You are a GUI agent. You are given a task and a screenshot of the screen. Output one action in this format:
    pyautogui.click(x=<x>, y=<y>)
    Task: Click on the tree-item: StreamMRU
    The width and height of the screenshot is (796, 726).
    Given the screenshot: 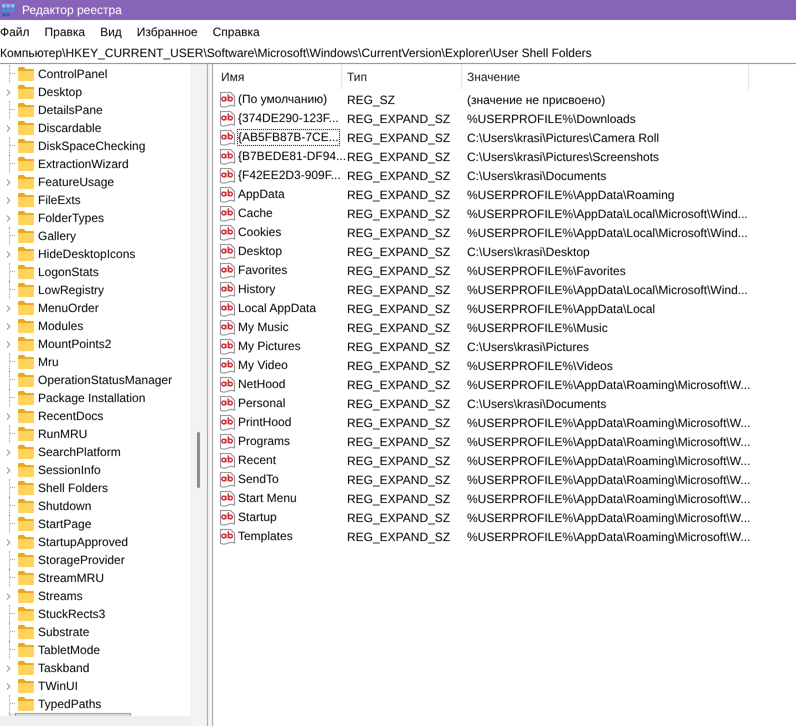 What is the action you would take?
    pyautogui.click(x=62, y=578)
    